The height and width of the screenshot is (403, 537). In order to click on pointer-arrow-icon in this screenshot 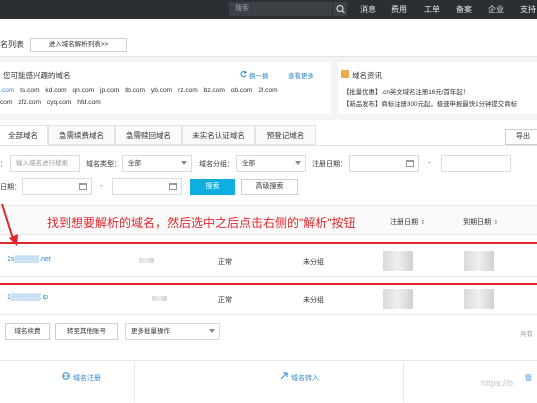, I will do `click(9, 224)`.